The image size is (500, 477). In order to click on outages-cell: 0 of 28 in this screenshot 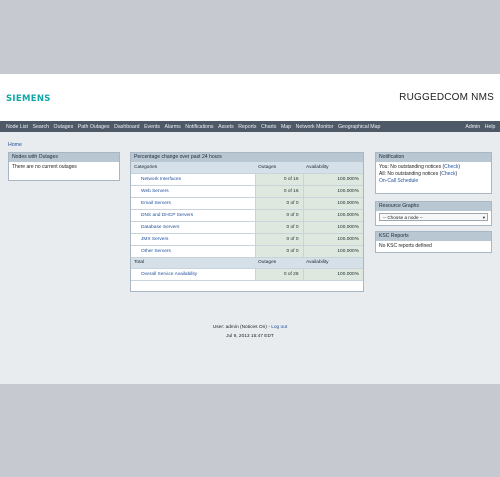, I will do `click(278, 274)`.